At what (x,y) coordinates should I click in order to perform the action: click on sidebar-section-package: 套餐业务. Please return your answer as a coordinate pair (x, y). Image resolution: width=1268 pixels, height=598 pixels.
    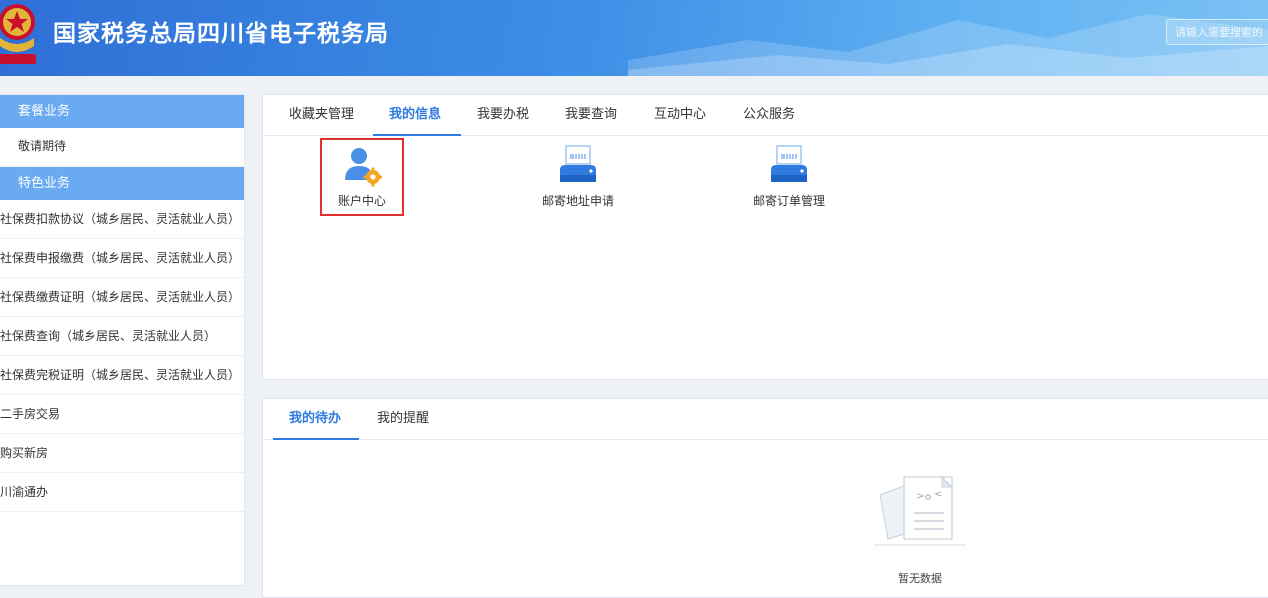
    Looking at the image, I should click on (122, 111).